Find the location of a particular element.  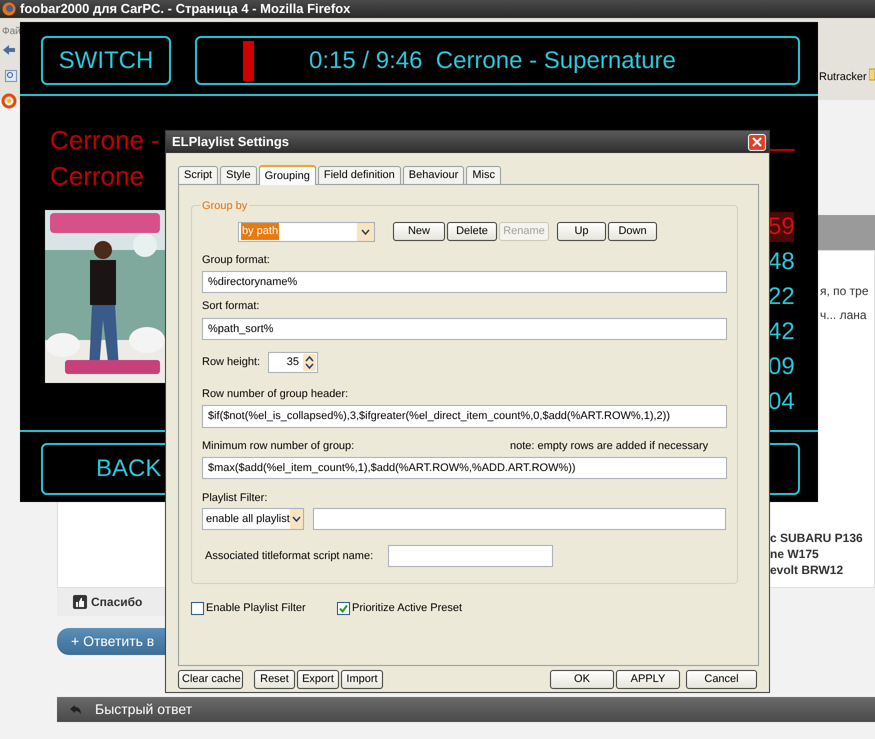

tab: Misc is located at coordinates (483, 175).